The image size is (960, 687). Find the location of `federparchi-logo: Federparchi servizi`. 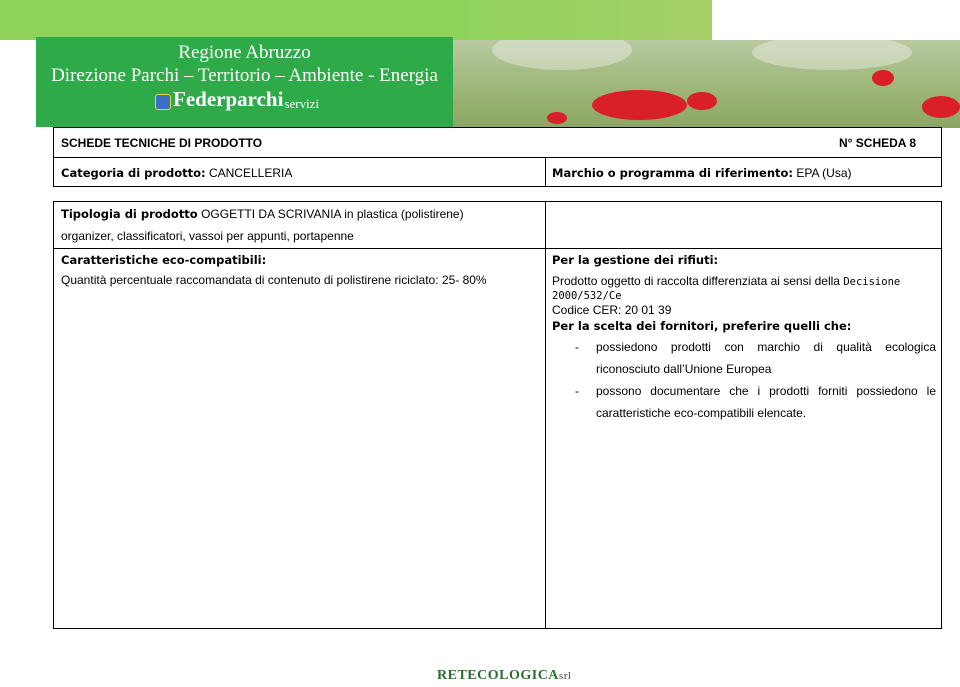

federparchi-logo: Federparchi servizi is located at coordinates (237, 98).